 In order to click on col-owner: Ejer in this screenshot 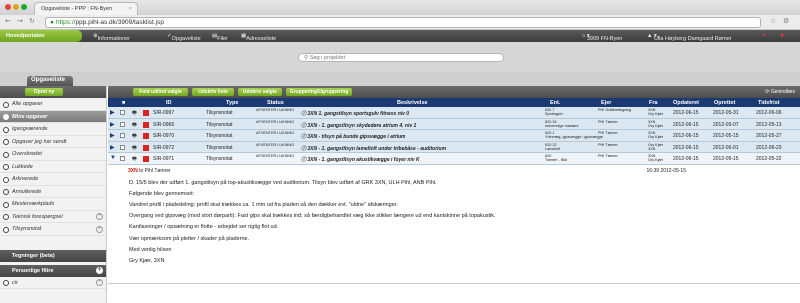, I will do `click(606, 103)`.